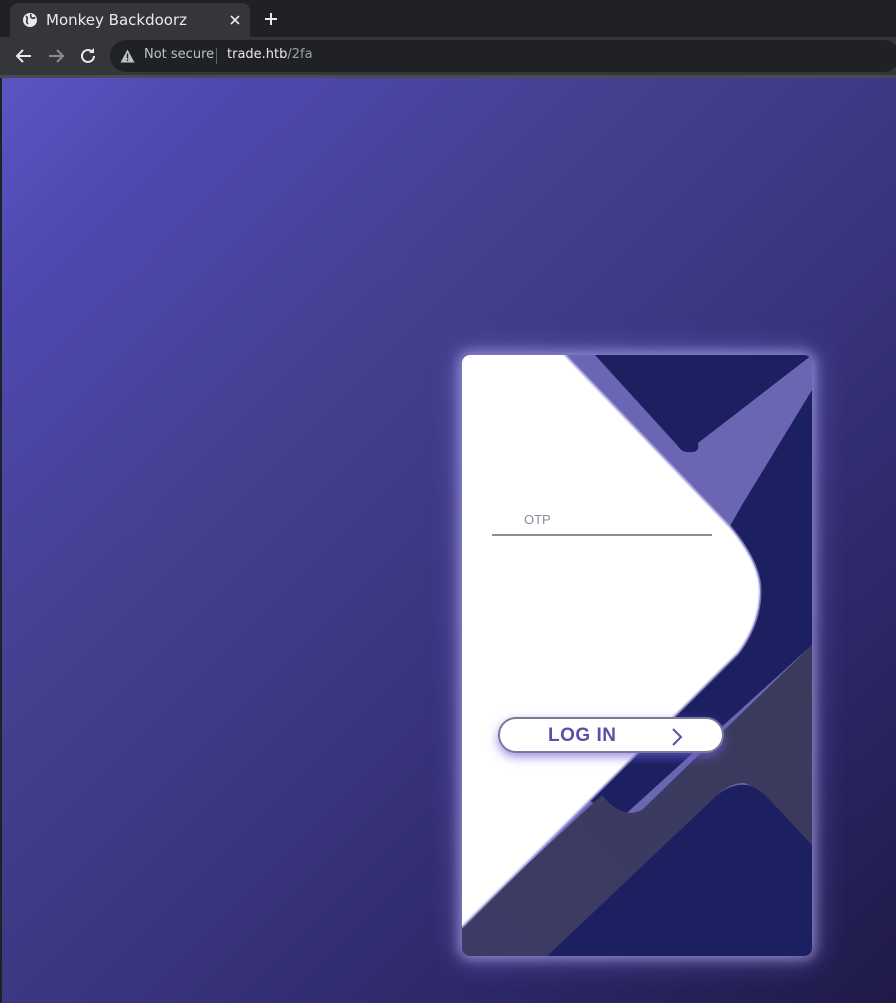 The image size is (896, 1003). I want to click on globe-icon, so click(30, 20).